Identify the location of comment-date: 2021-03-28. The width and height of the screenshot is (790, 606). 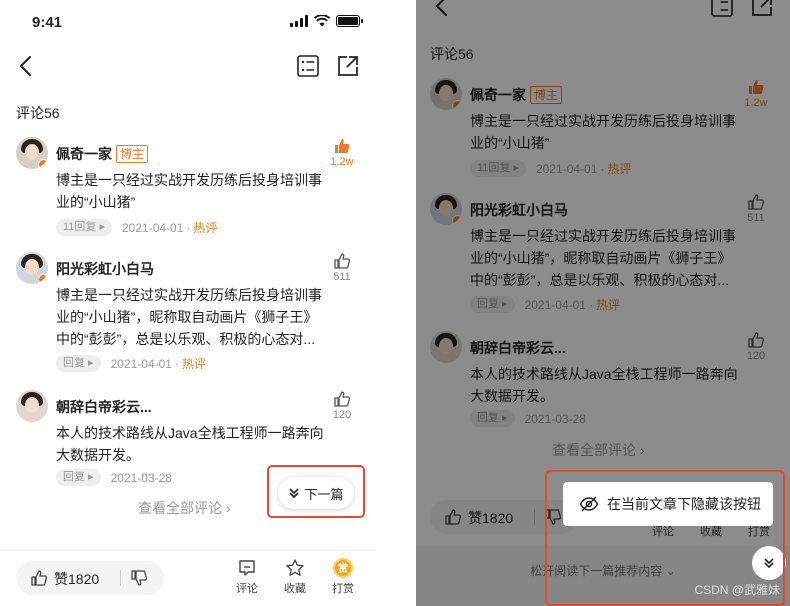
(141, 477).